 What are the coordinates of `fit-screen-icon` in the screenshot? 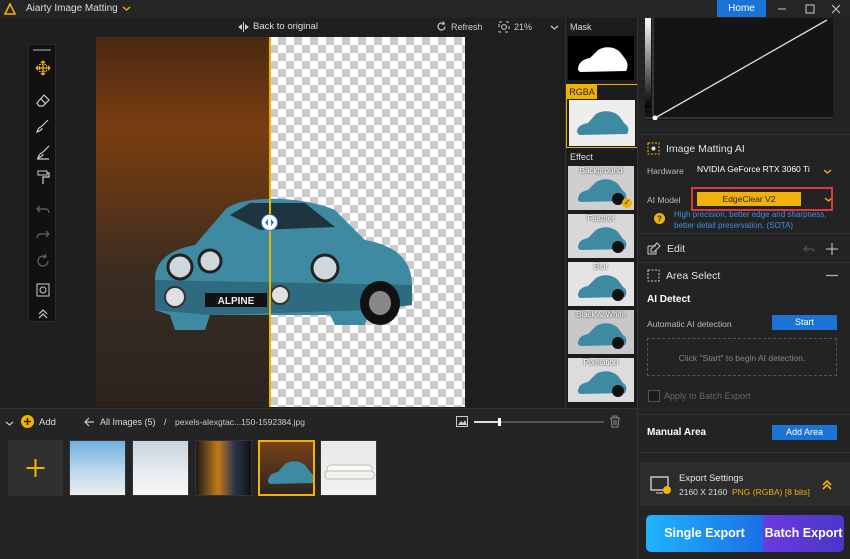 It's located at (43, 290).